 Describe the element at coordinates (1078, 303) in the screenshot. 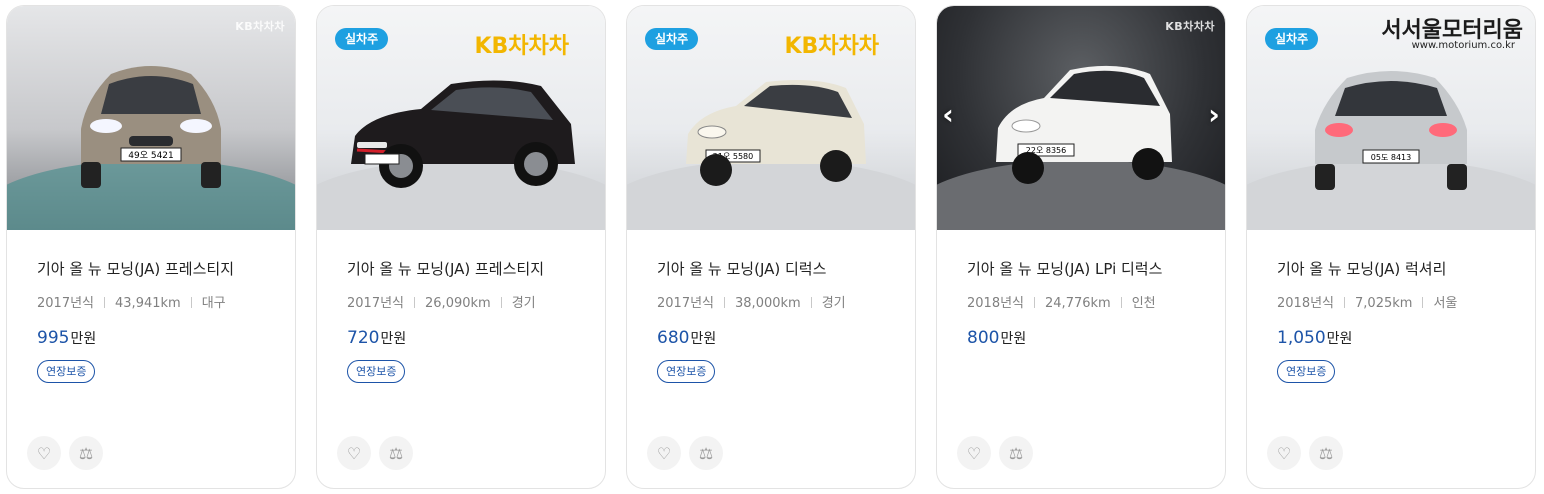

I see `mileage: 24,776km` at that location.